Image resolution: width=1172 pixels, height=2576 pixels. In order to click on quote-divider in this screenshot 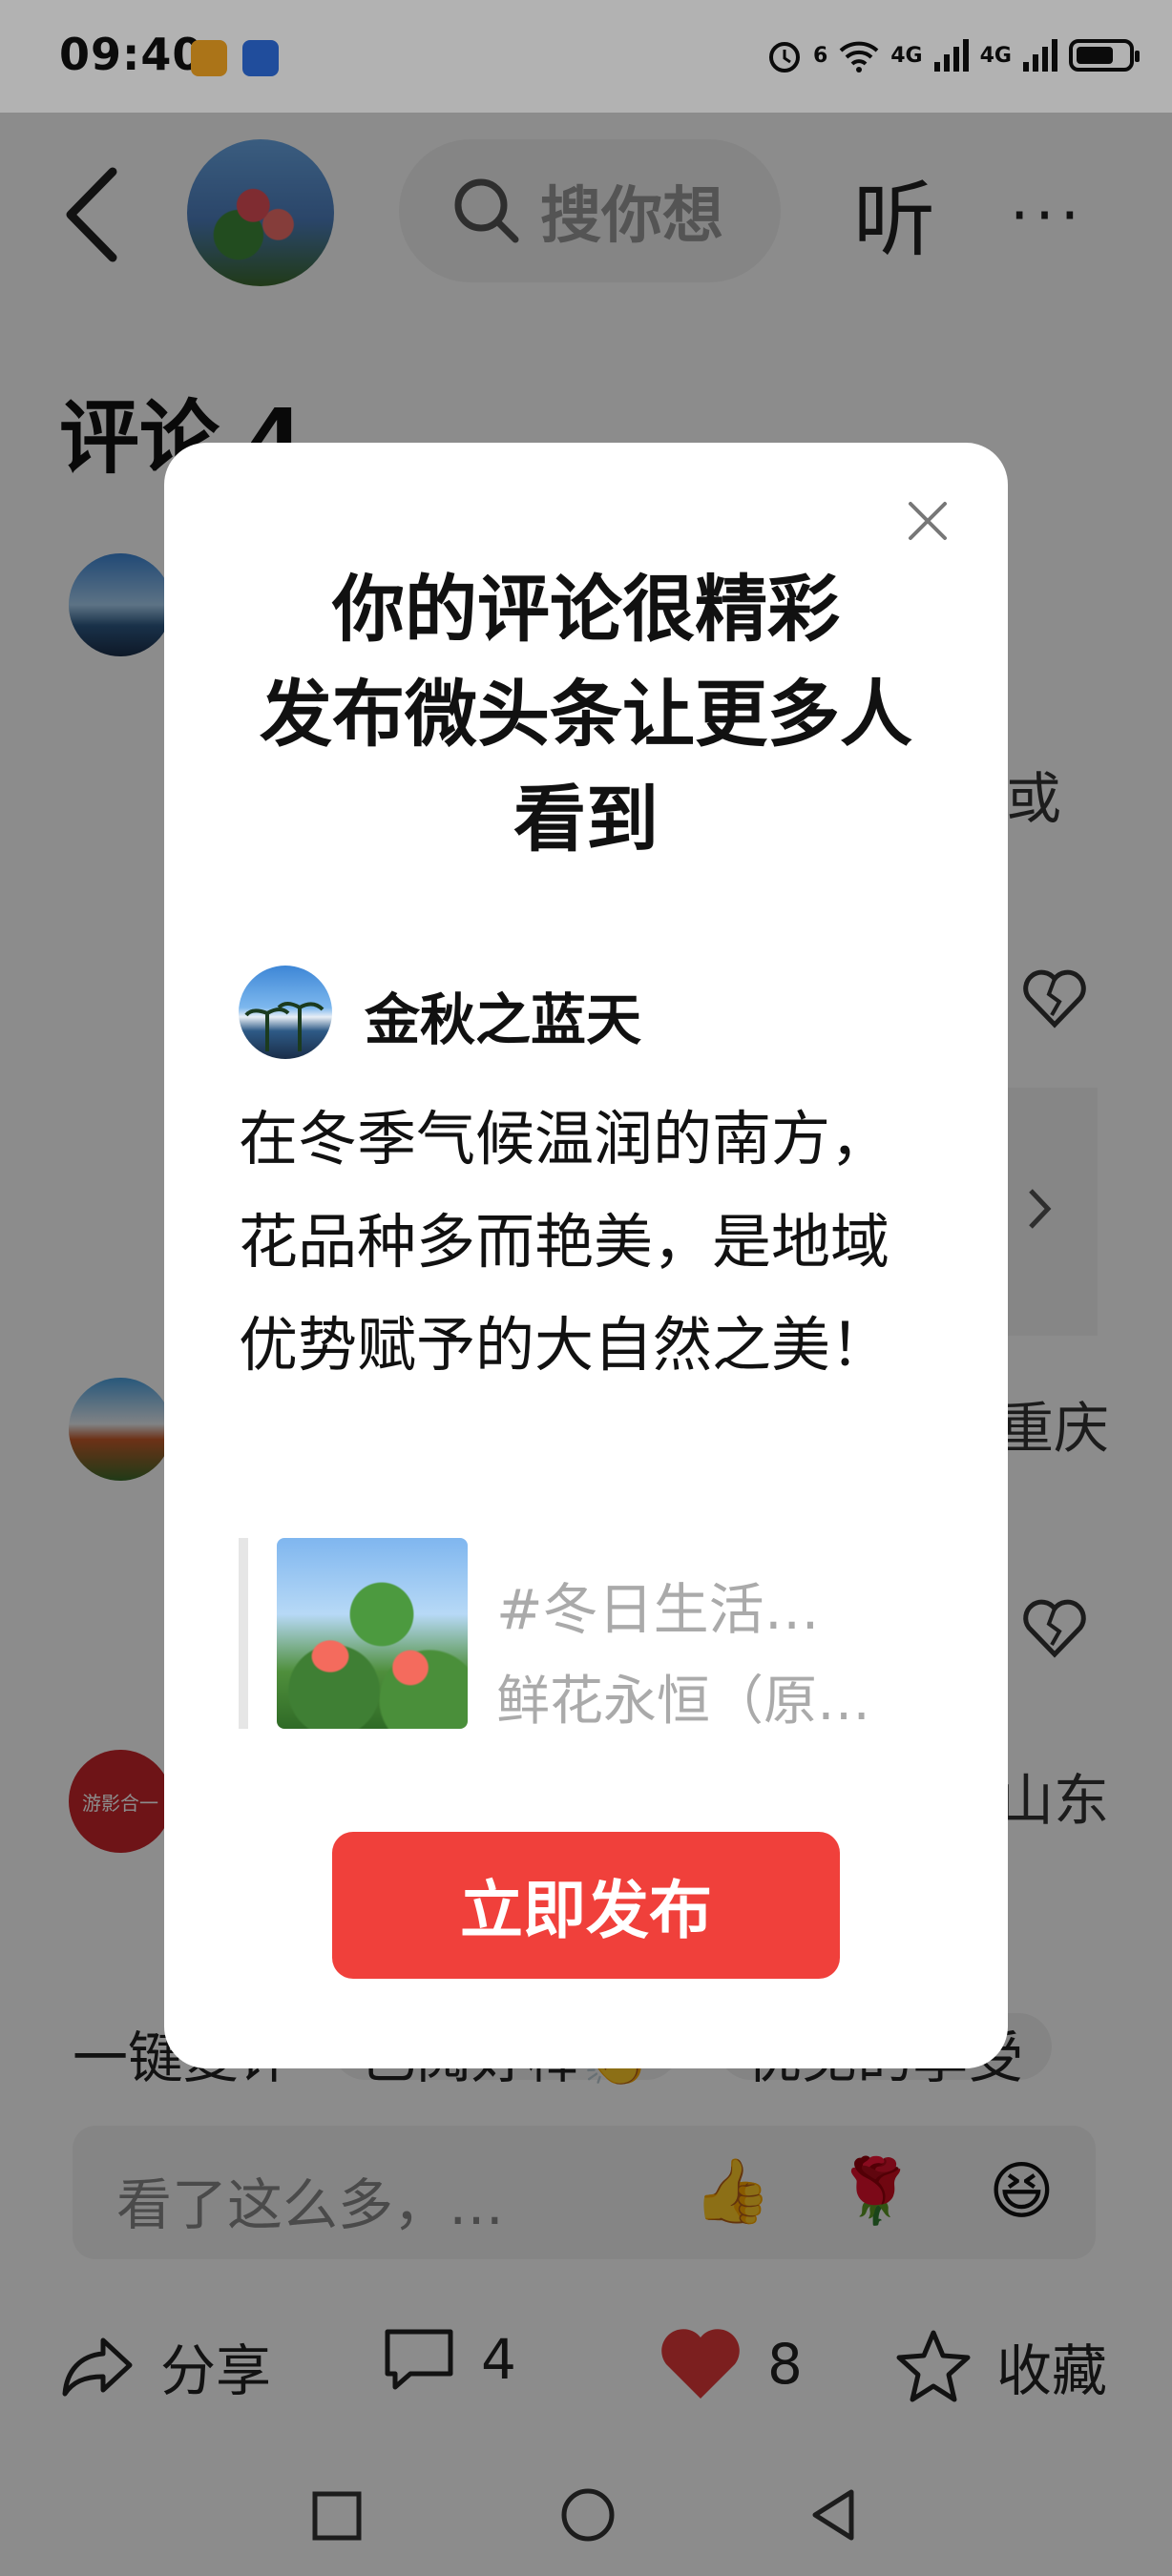, I will do `click(243, 1633)`.